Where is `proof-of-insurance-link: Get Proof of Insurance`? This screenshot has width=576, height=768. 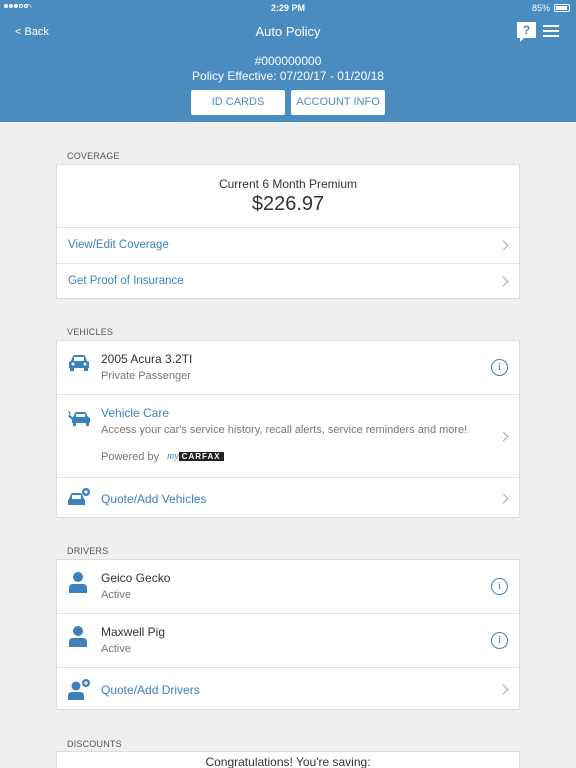 proof-of-insurance-link: Get Proof of Insurance is located at coordinates (126, 281).